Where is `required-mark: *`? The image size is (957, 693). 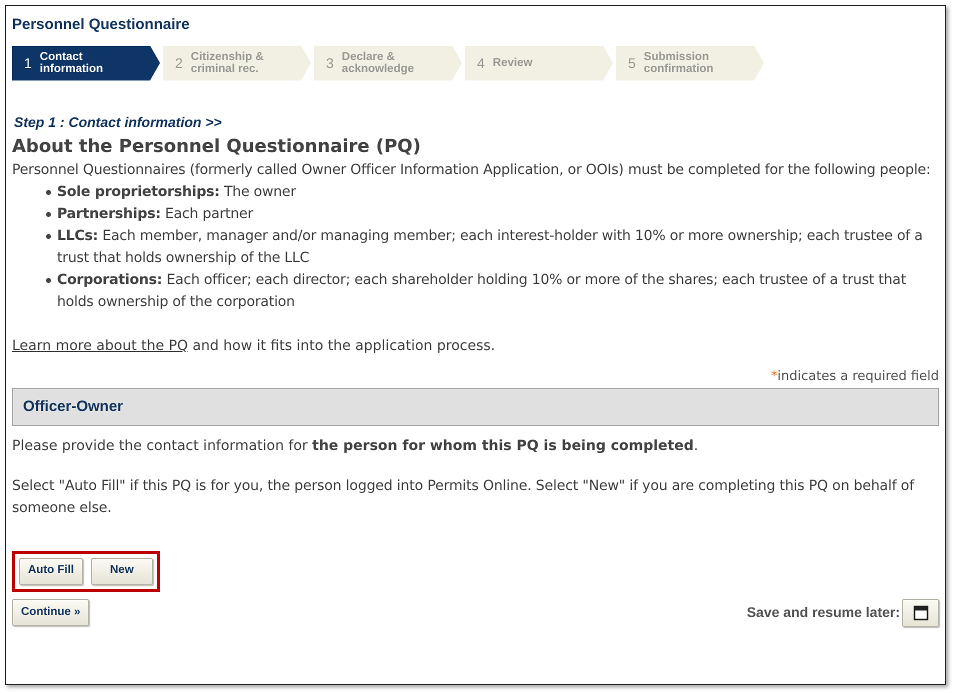
required-mark: * is located at coordinates (774, 377).